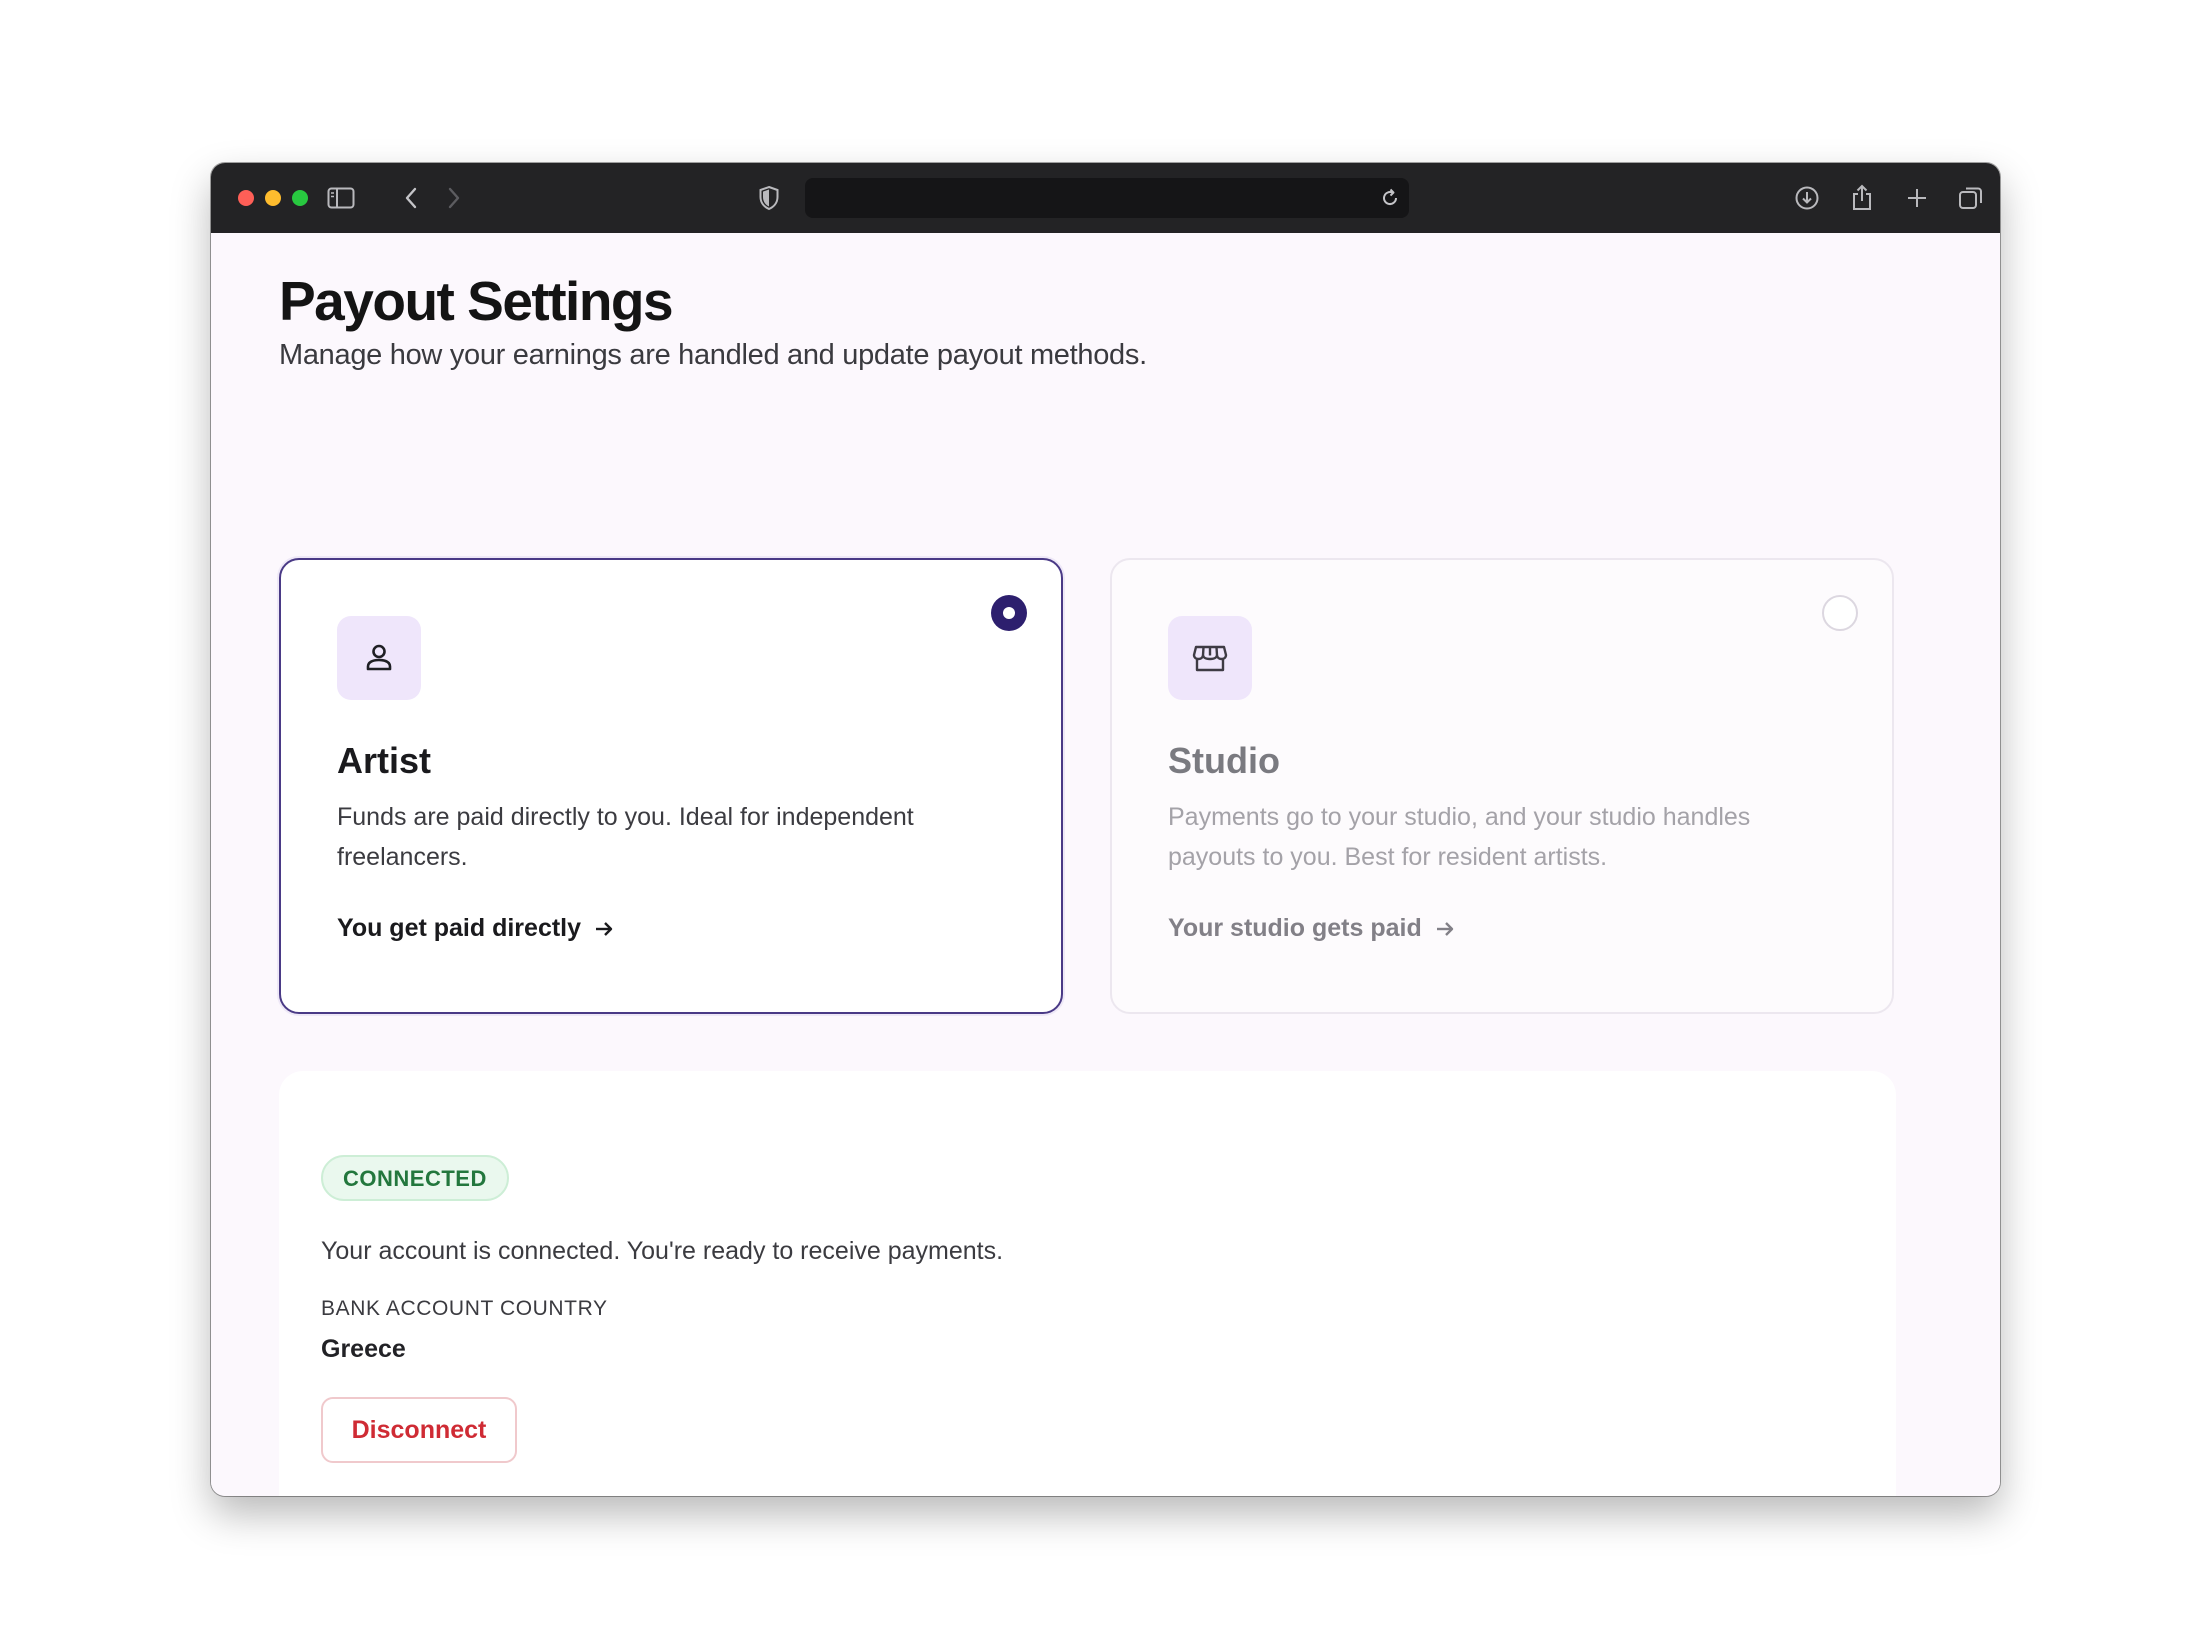 The image size is (2200, 1650). What do you see at coordinates (1807, 198) in the screenshot?
I see `downloads-icon` at bounding box center [1807, 198].